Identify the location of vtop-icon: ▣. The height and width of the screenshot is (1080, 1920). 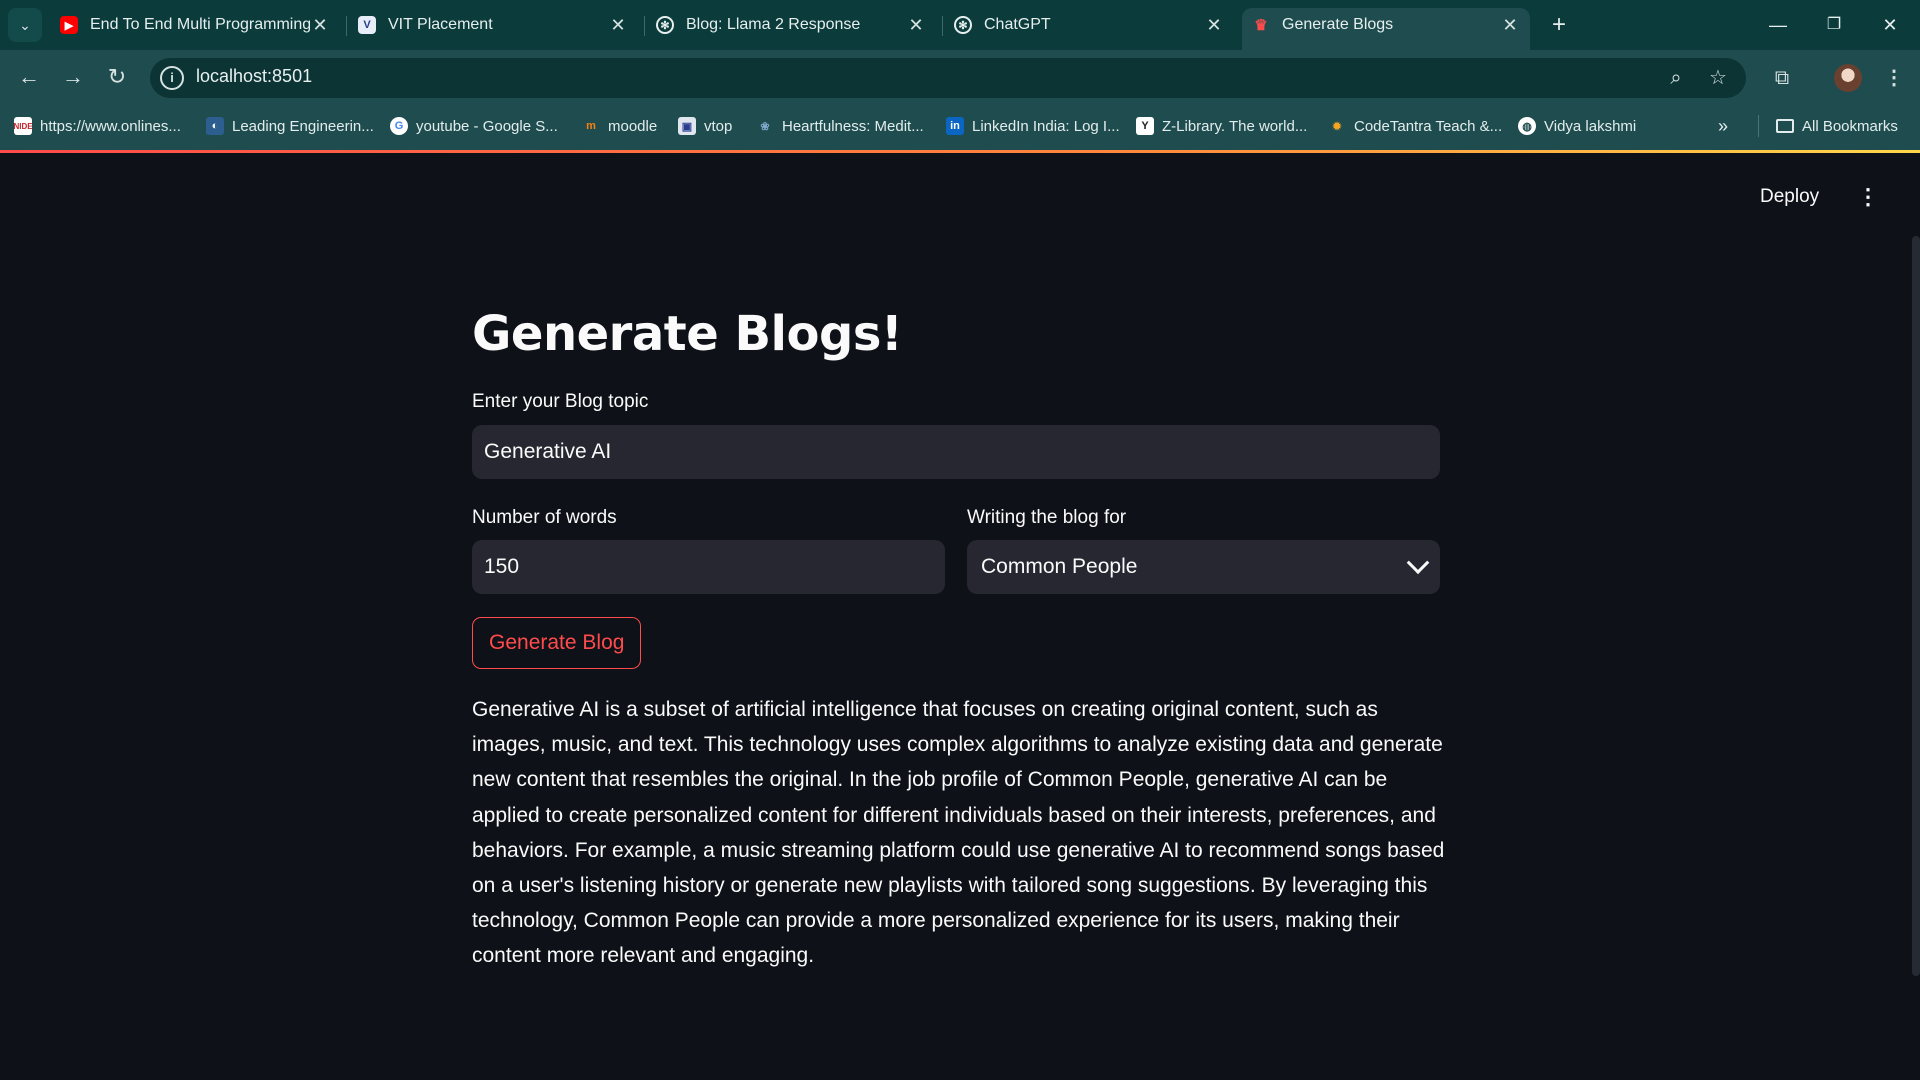
(687, 126).